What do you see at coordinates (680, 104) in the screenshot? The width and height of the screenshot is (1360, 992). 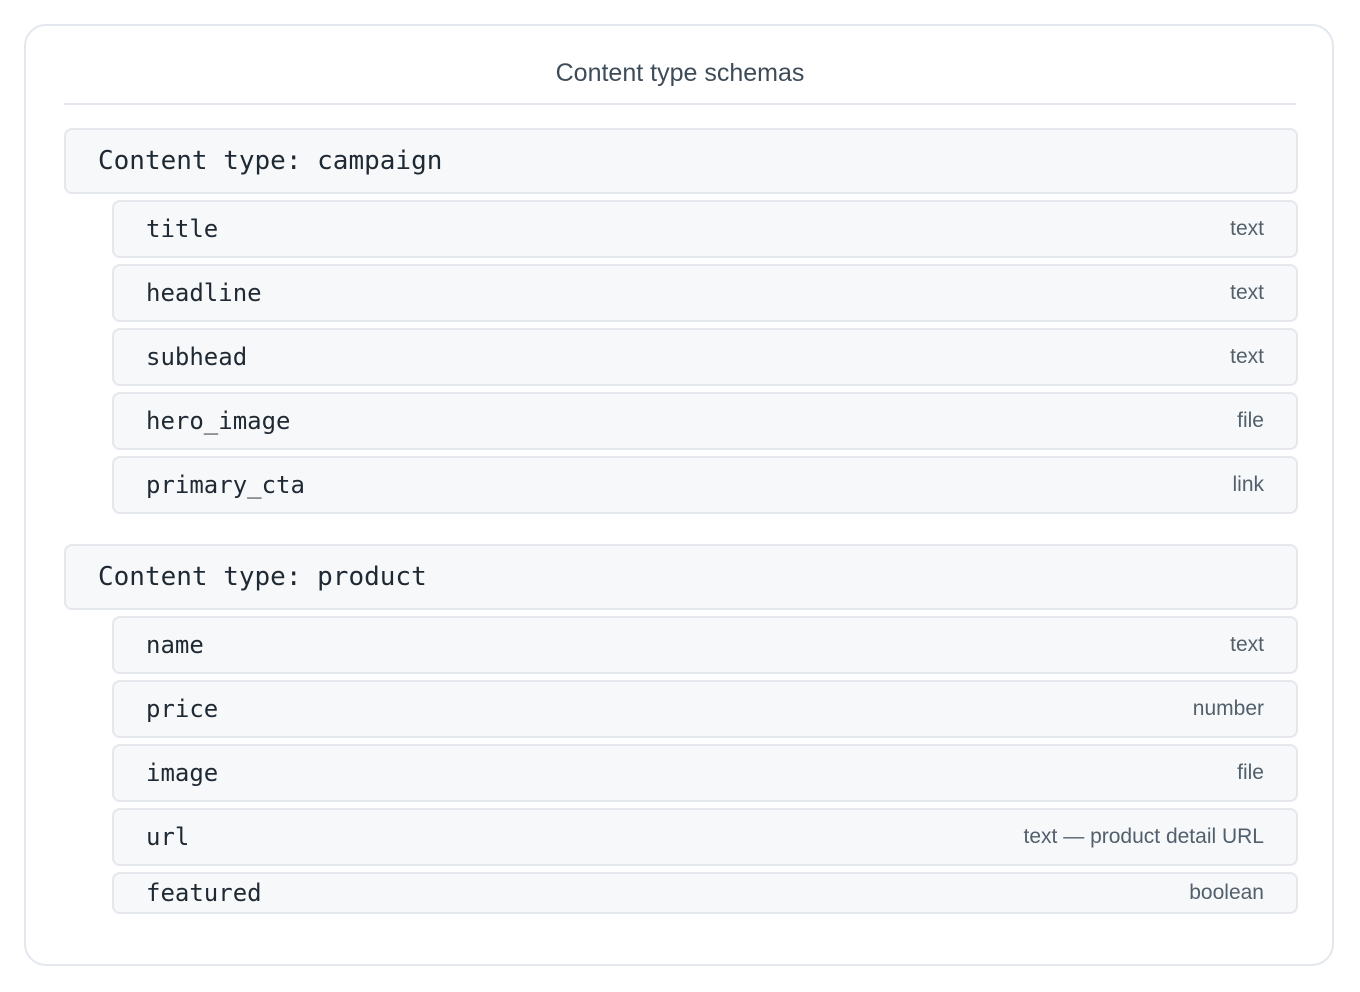 I see `title-divider` at bounding box center [680, 104].